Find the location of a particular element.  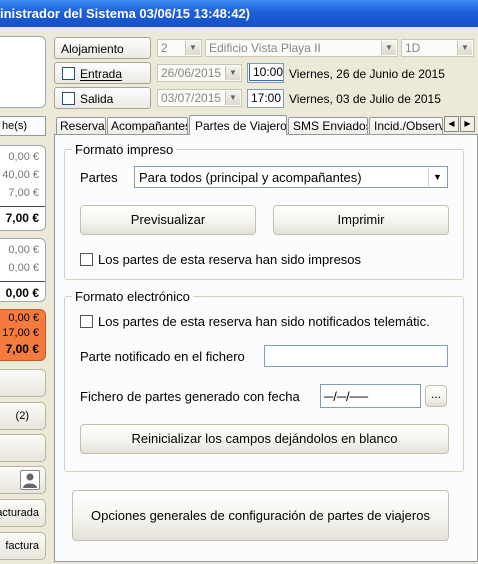

salida-box: Salida is located at coordinates (102, 98).